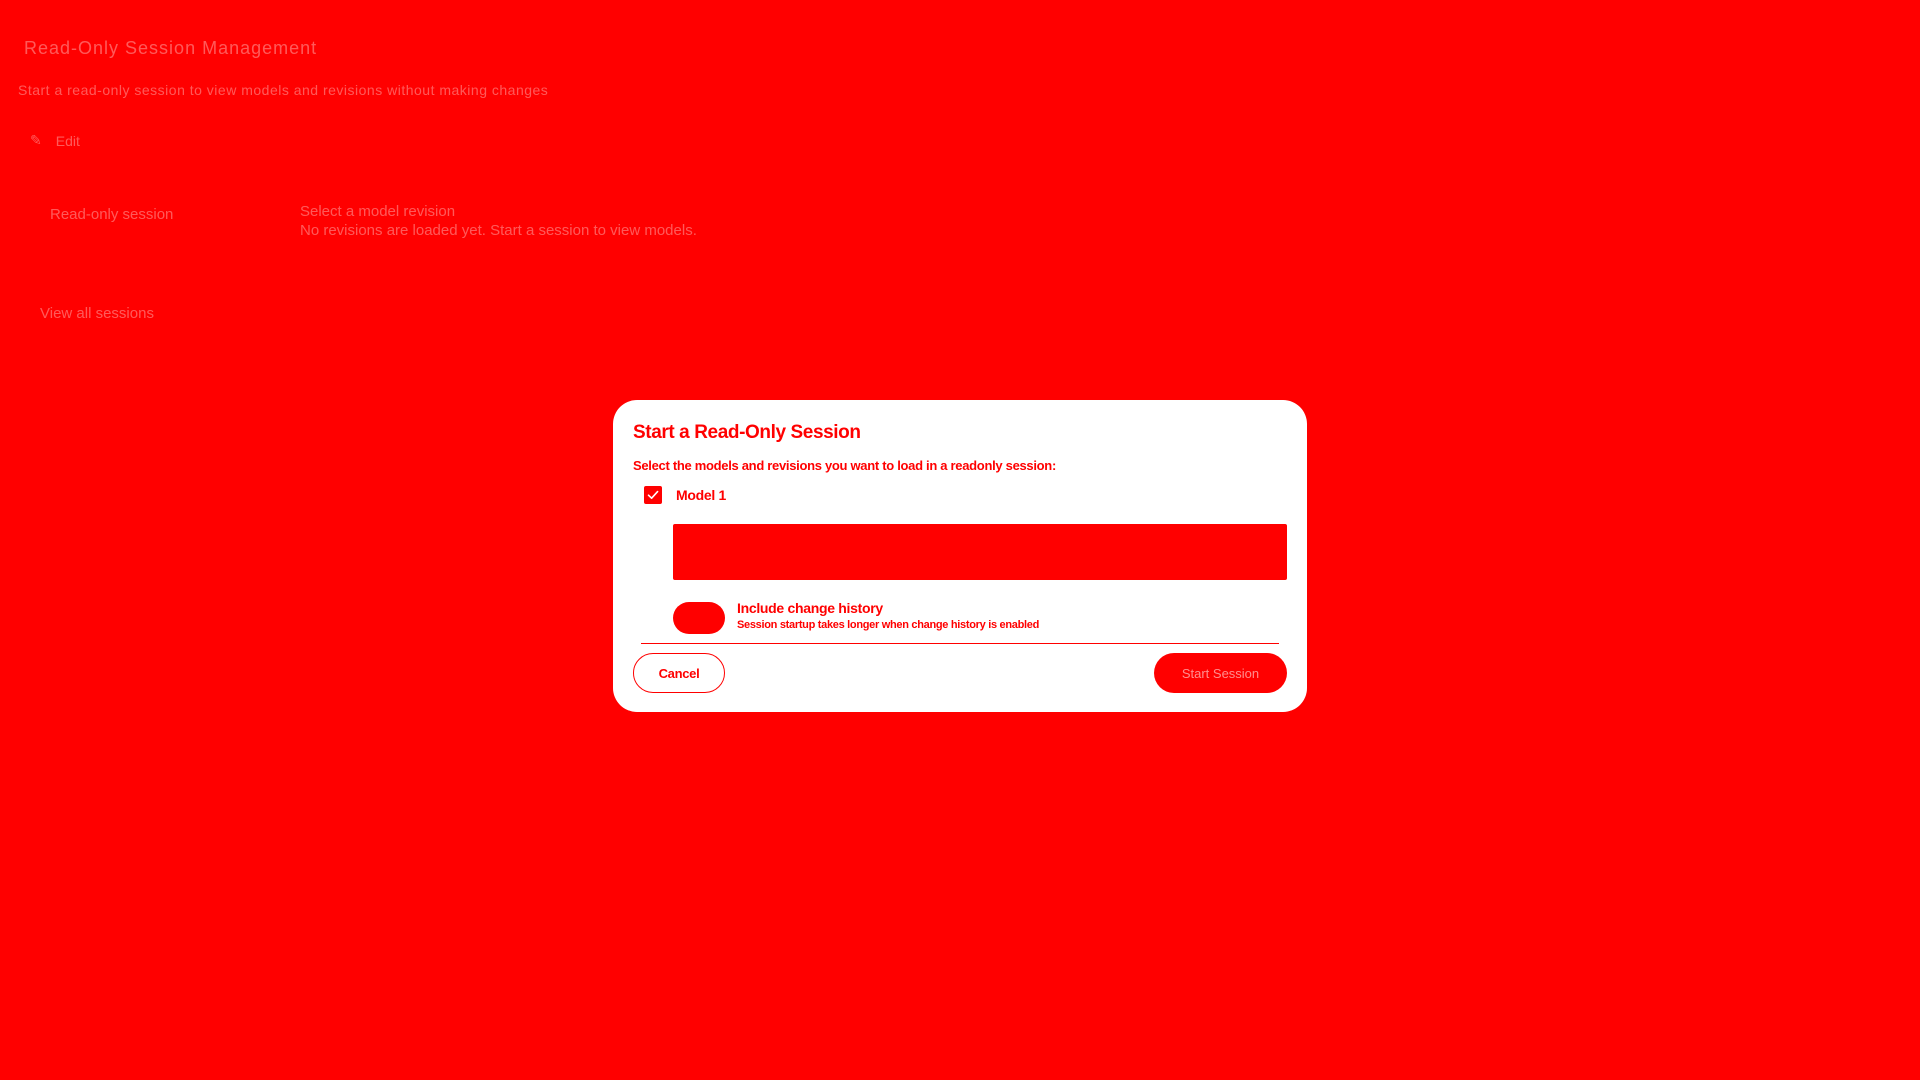 The image size is (1920, 1080). What do you see at coordinates (36, 140) in the screenshot?
I see `pencil-icon: ✎` at bounding box center [36, 140].